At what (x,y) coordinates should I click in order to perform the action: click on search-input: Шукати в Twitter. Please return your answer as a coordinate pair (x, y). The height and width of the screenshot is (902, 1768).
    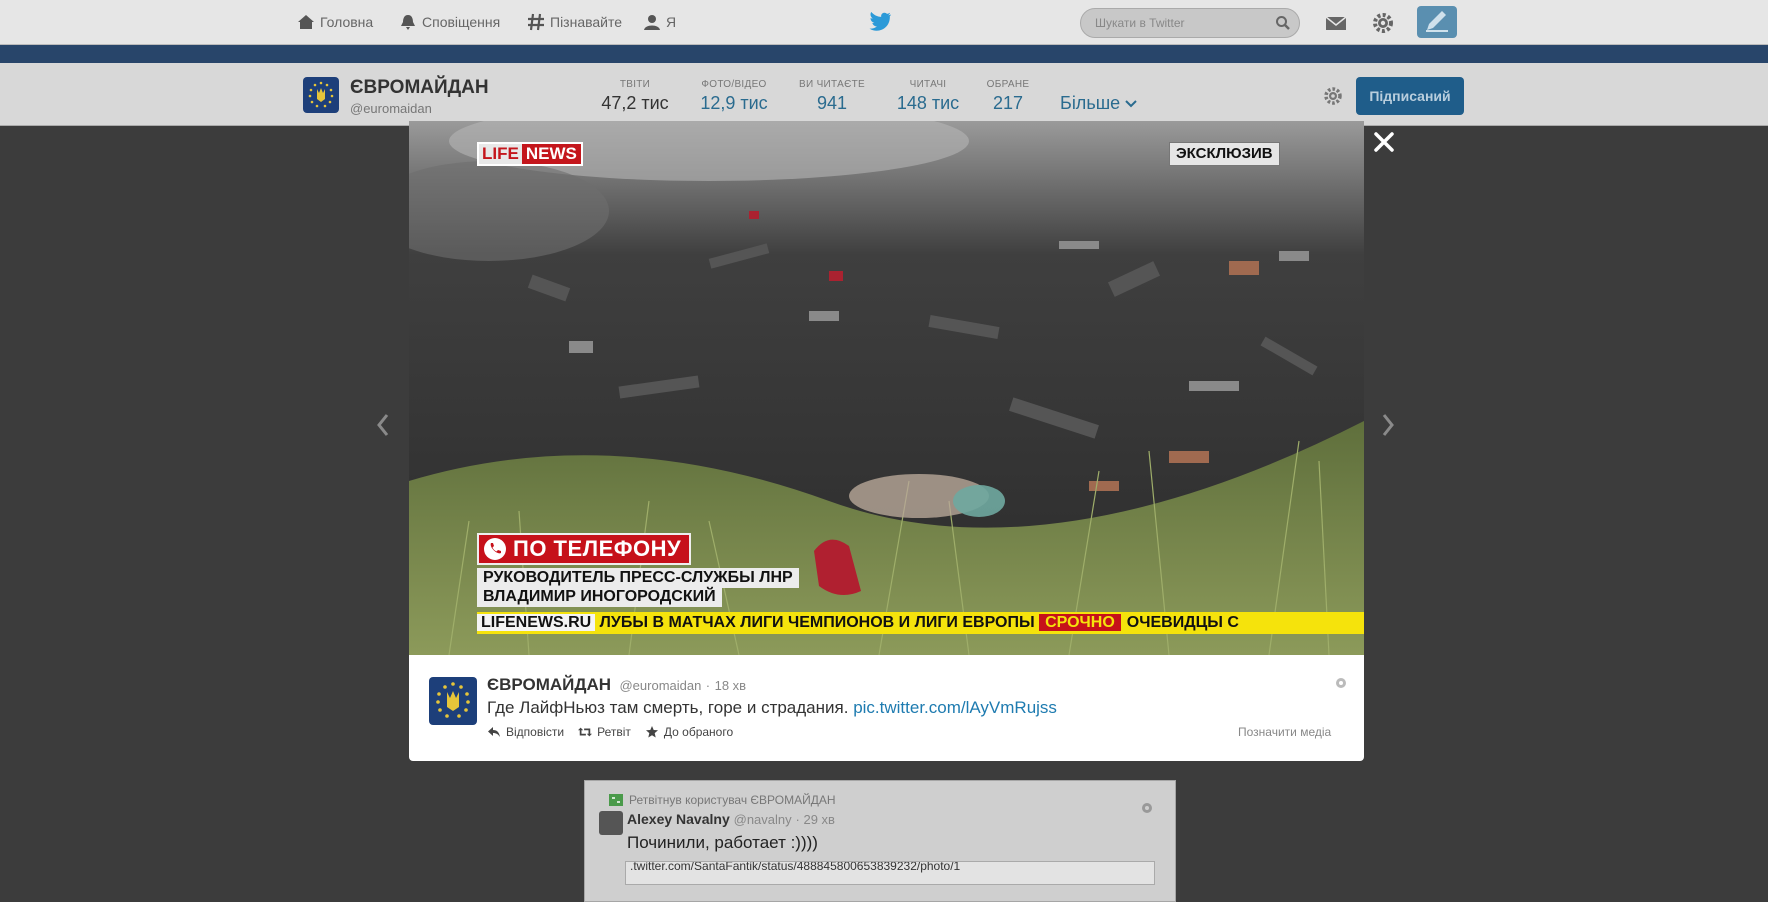
    Looking at the image, I should click on (1190, 23).